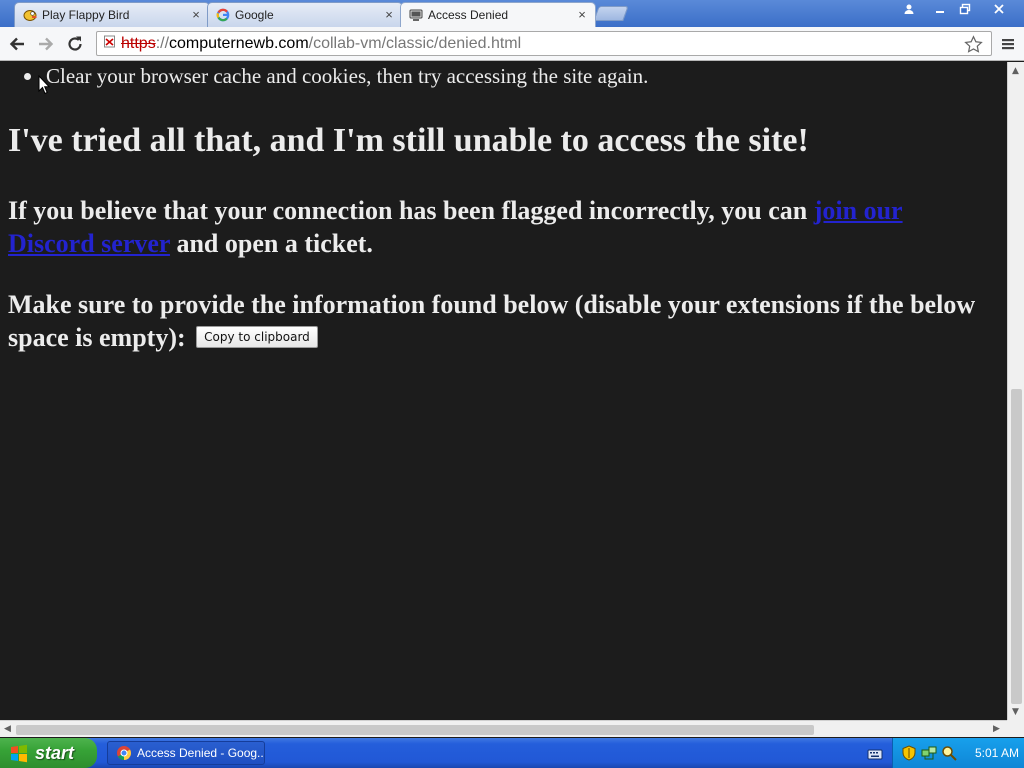 The image size is (1024, 768). What do you see at coordinates (875, 753) in the screenshot?
I see `keyboard-icon` at bounding box center [875, 753].